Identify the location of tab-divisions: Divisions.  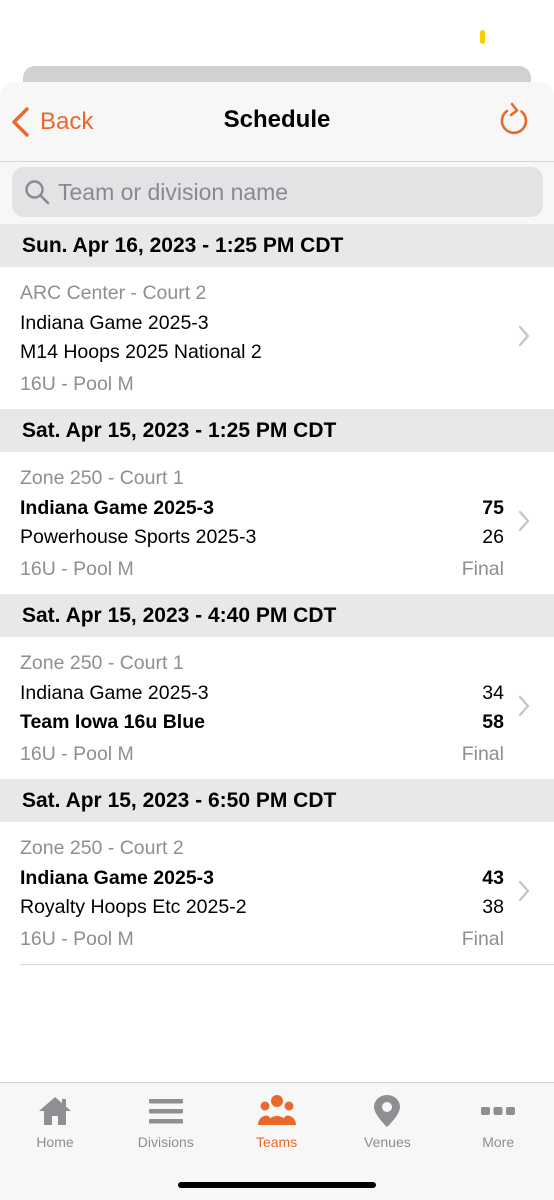
(166, 1121).